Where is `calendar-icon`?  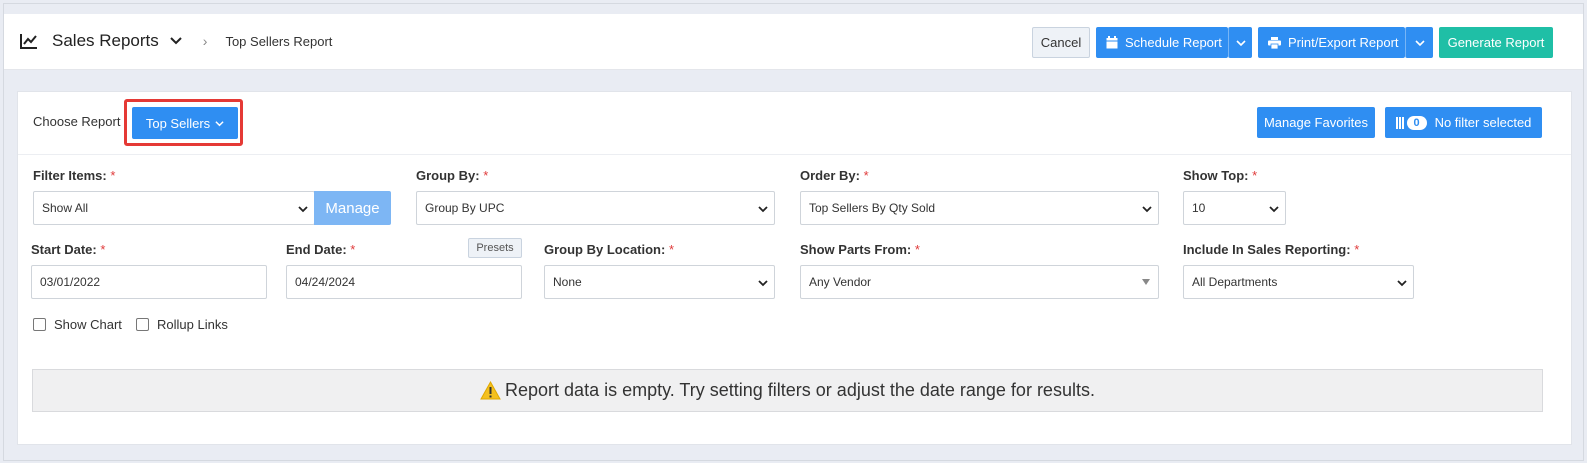
calendar-icon is located at coordinates (1112, 42).